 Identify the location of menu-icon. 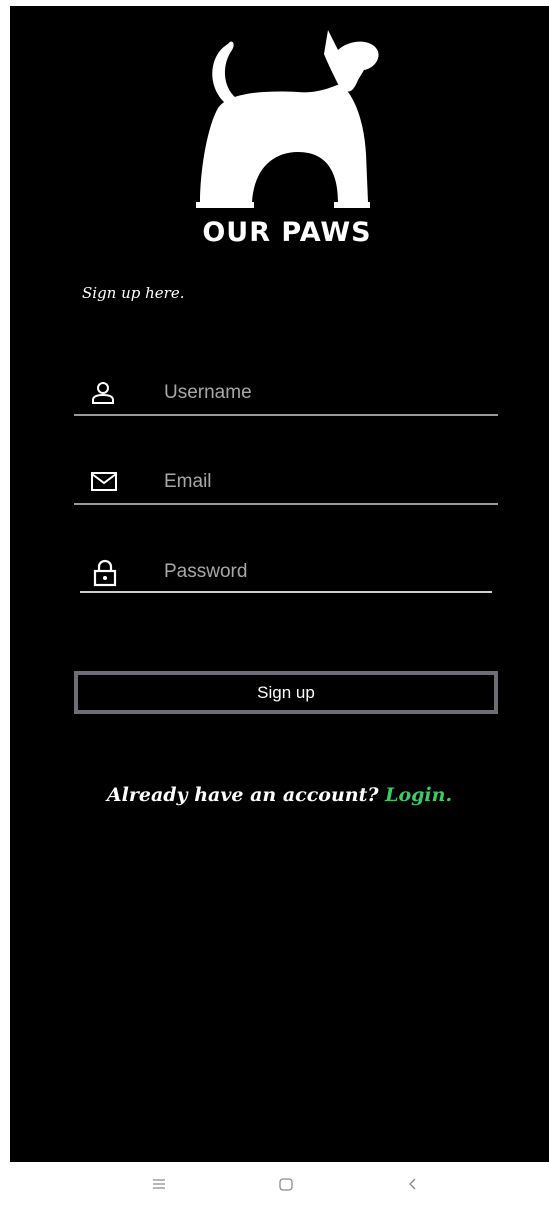
(159, 1184).